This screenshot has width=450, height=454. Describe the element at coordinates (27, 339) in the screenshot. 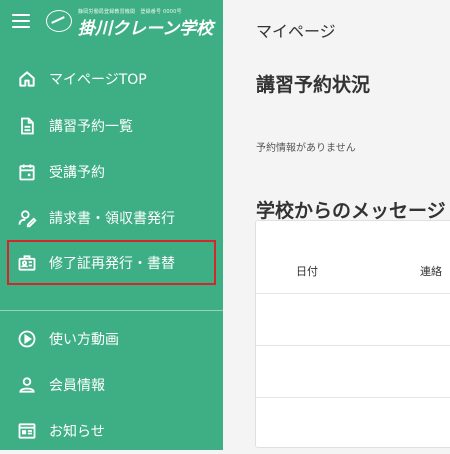

I see `play-circle-icon` at that location.